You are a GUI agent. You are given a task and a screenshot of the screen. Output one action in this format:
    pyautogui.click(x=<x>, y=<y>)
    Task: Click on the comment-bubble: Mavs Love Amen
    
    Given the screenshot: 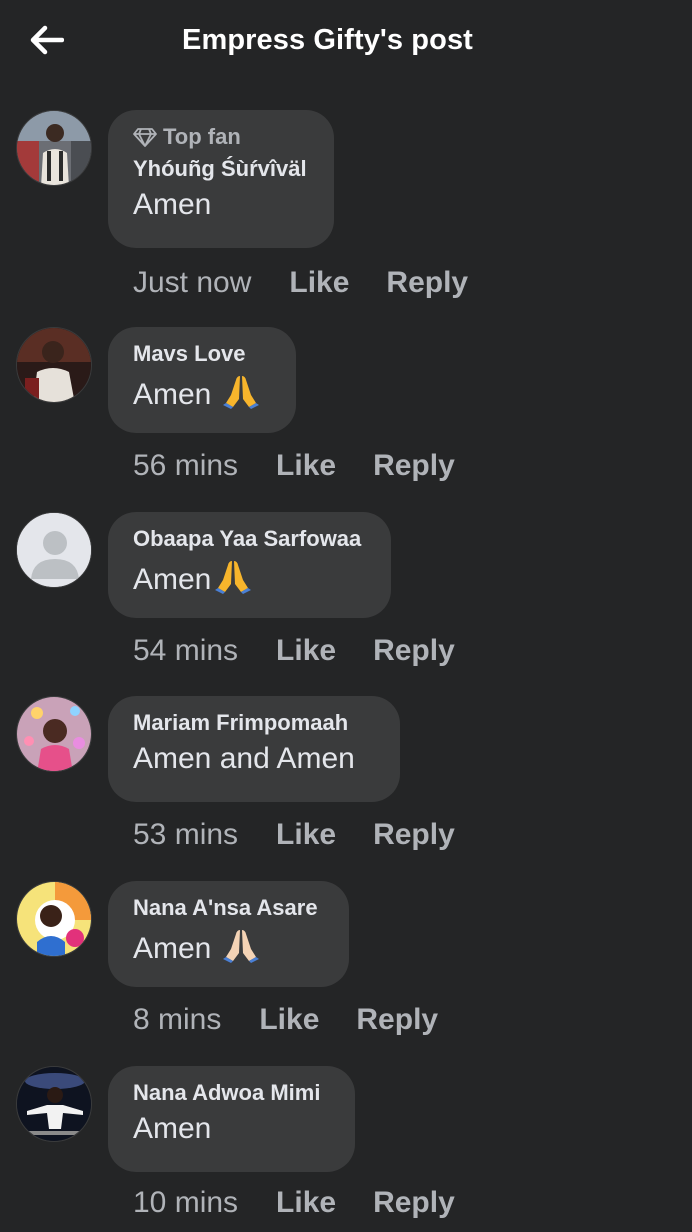 What is the action you would take?
    pyautogui.click(x=202, y=380)
    